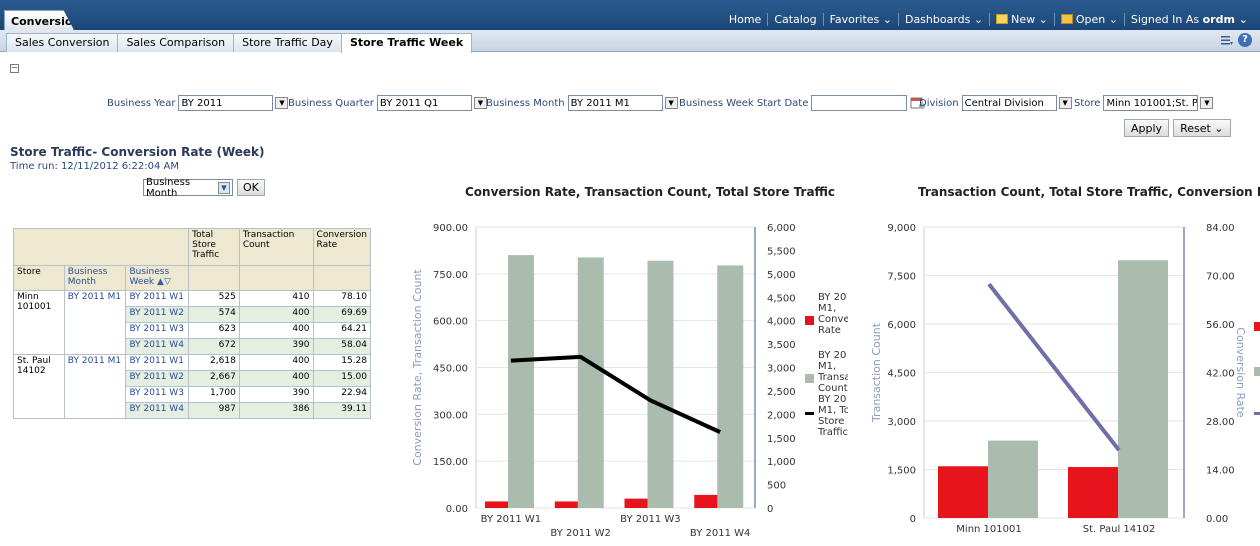 The image size is (1260, 546). What do you see at coordinates (214, 378) in the screenshot?
I see `value-cell: 2,667` at bounding box center [214, 378].